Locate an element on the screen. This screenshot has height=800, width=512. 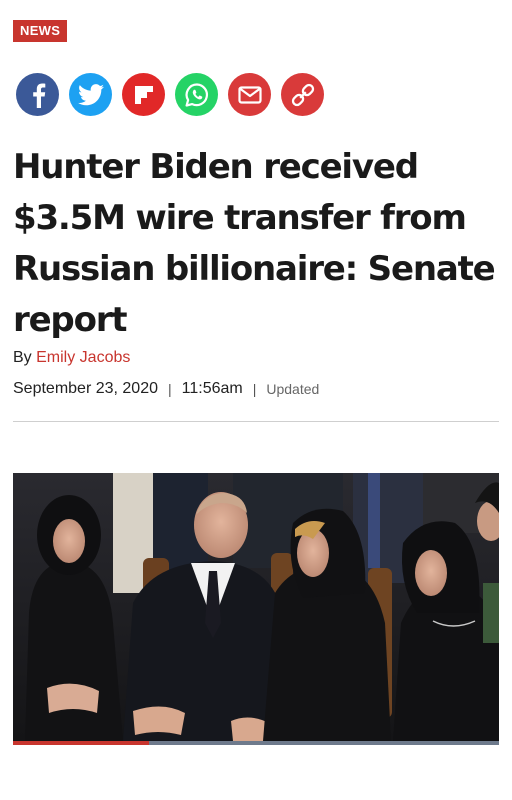
copy-link-button is located at coordinates (302, 94).